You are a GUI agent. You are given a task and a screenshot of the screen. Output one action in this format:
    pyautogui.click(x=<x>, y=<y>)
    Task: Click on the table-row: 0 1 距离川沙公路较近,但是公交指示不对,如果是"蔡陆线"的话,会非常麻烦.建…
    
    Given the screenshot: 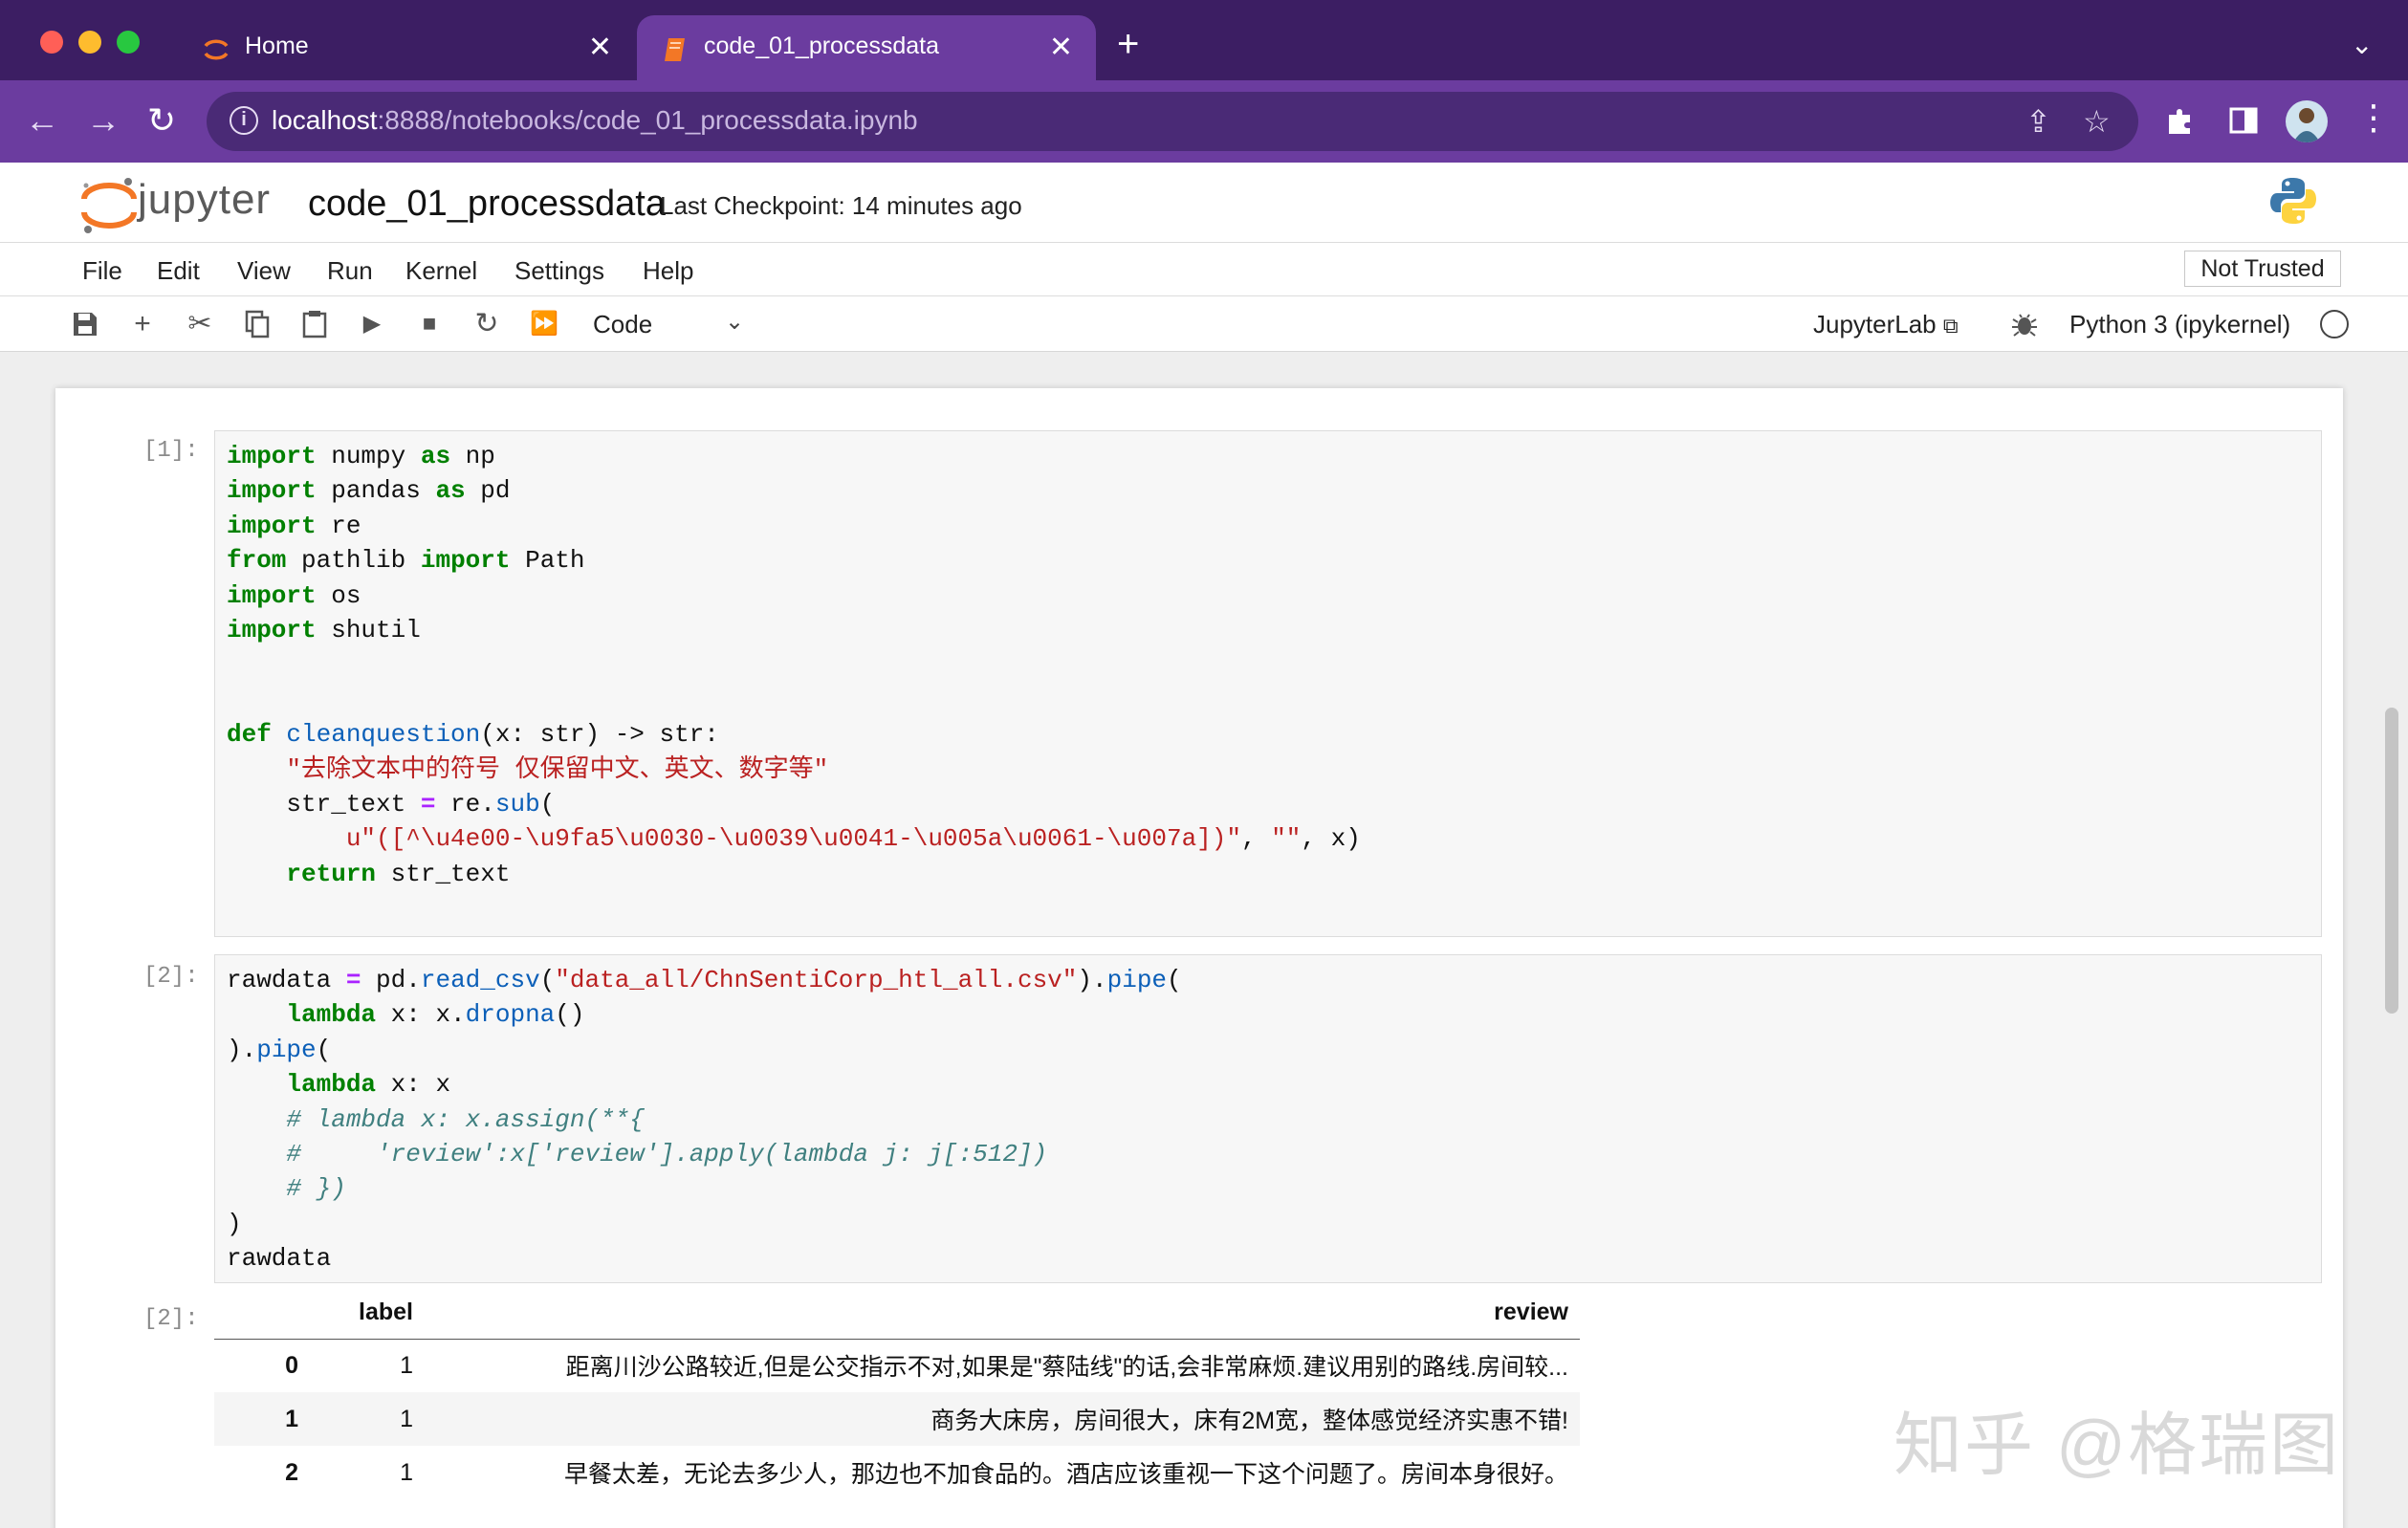 What is the action you would take?
    pyautogui.click(x=897, y=1365)
    